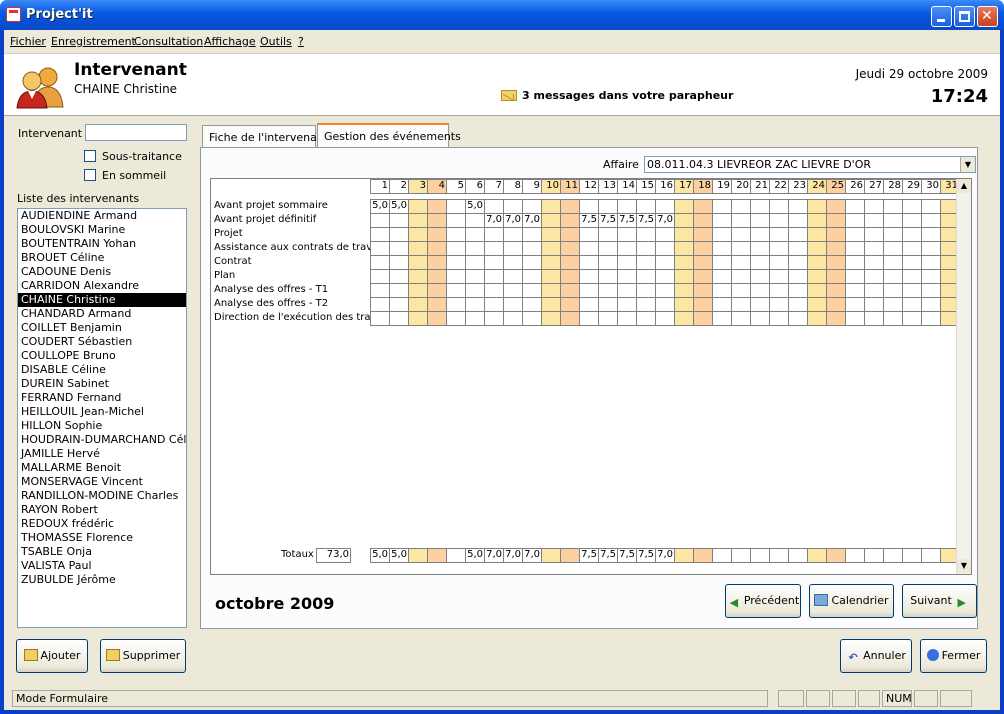 This screenshot has width=1004, height=714. What do you see at coordinates (90, 156) in the screenshot?
I see `sous-traitance-checkbox` at bounding box center [90, 156].